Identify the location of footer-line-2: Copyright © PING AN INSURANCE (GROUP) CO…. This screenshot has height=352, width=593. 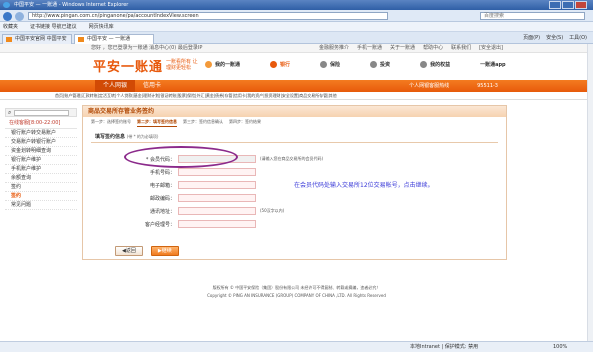
(296, 295).